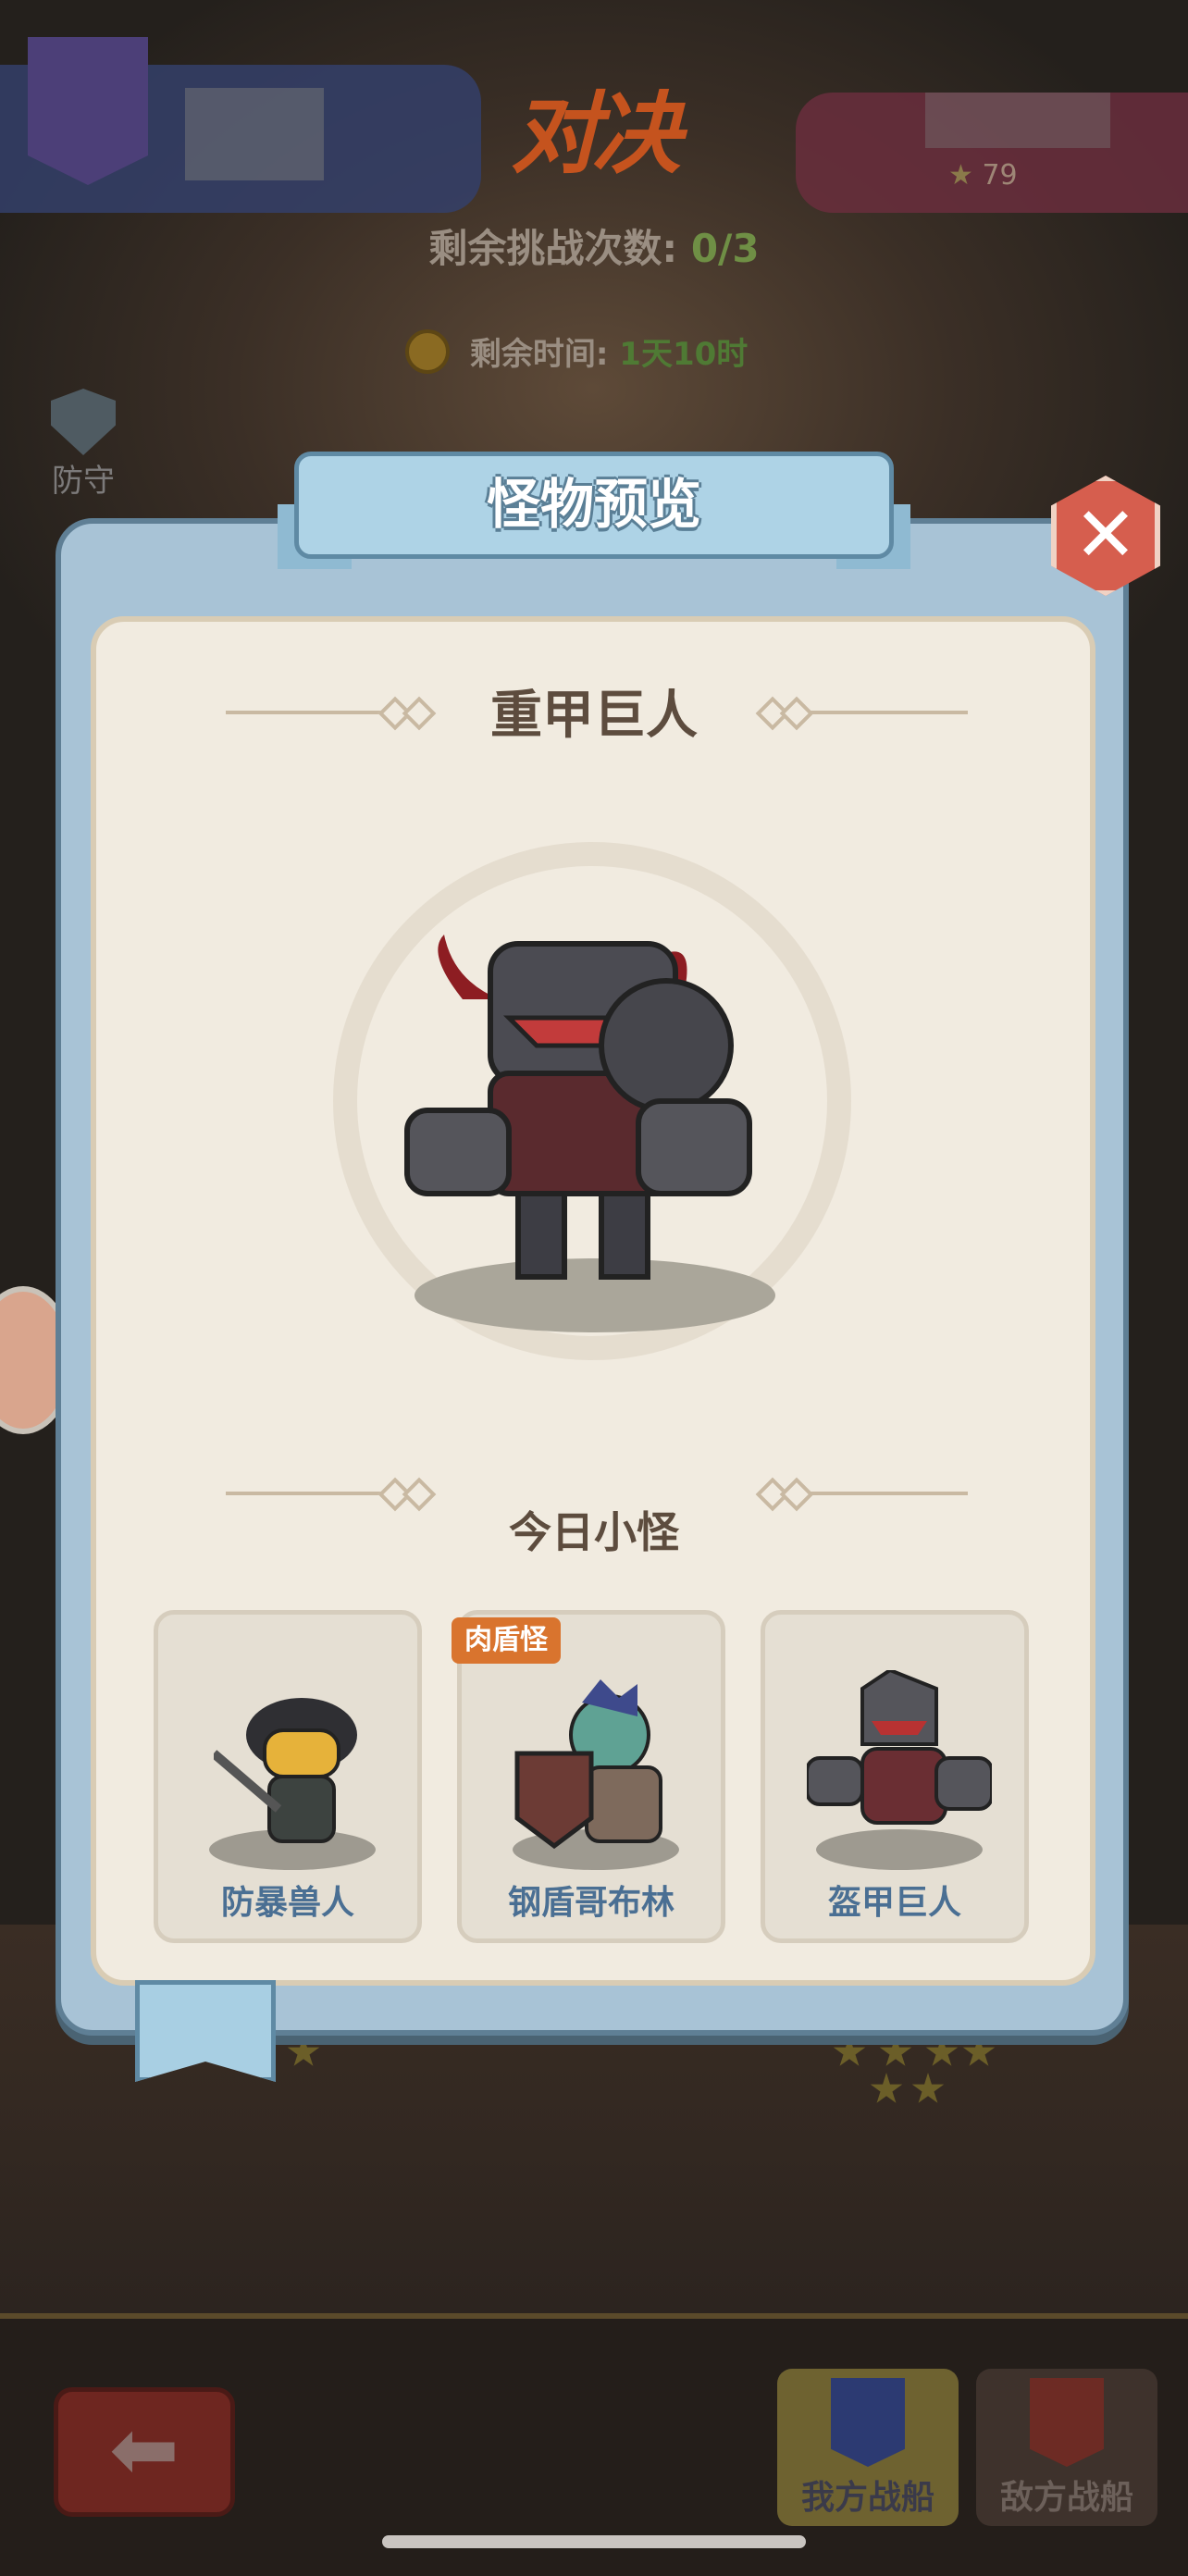 This screenshot has width=1188, height=2576. I want to click on minion-card: 盔甲巨人, so click(895, 1777).